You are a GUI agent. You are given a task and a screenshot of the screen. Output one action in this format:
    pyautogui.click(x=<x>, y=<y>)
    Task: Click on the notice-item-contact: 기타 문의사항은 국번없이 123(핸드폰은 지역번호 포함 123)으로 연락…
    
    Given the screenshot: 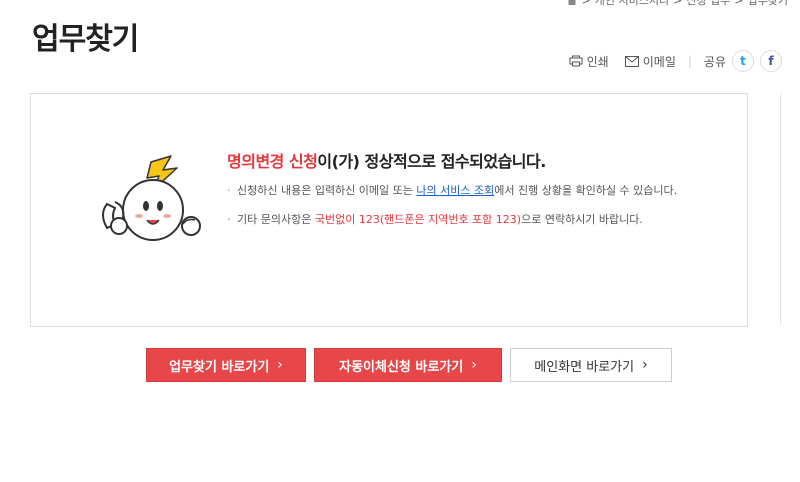 What is the action you would take?
    pyautogui.click(x=462, y=219)
    